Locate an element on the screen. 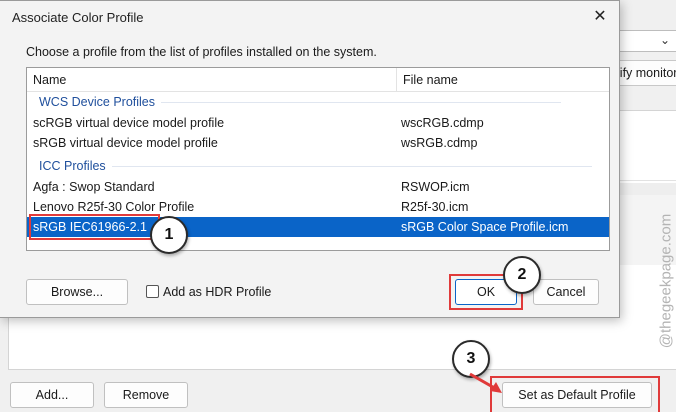  column-header-file-name: File name is located at coordinates (502, 80).